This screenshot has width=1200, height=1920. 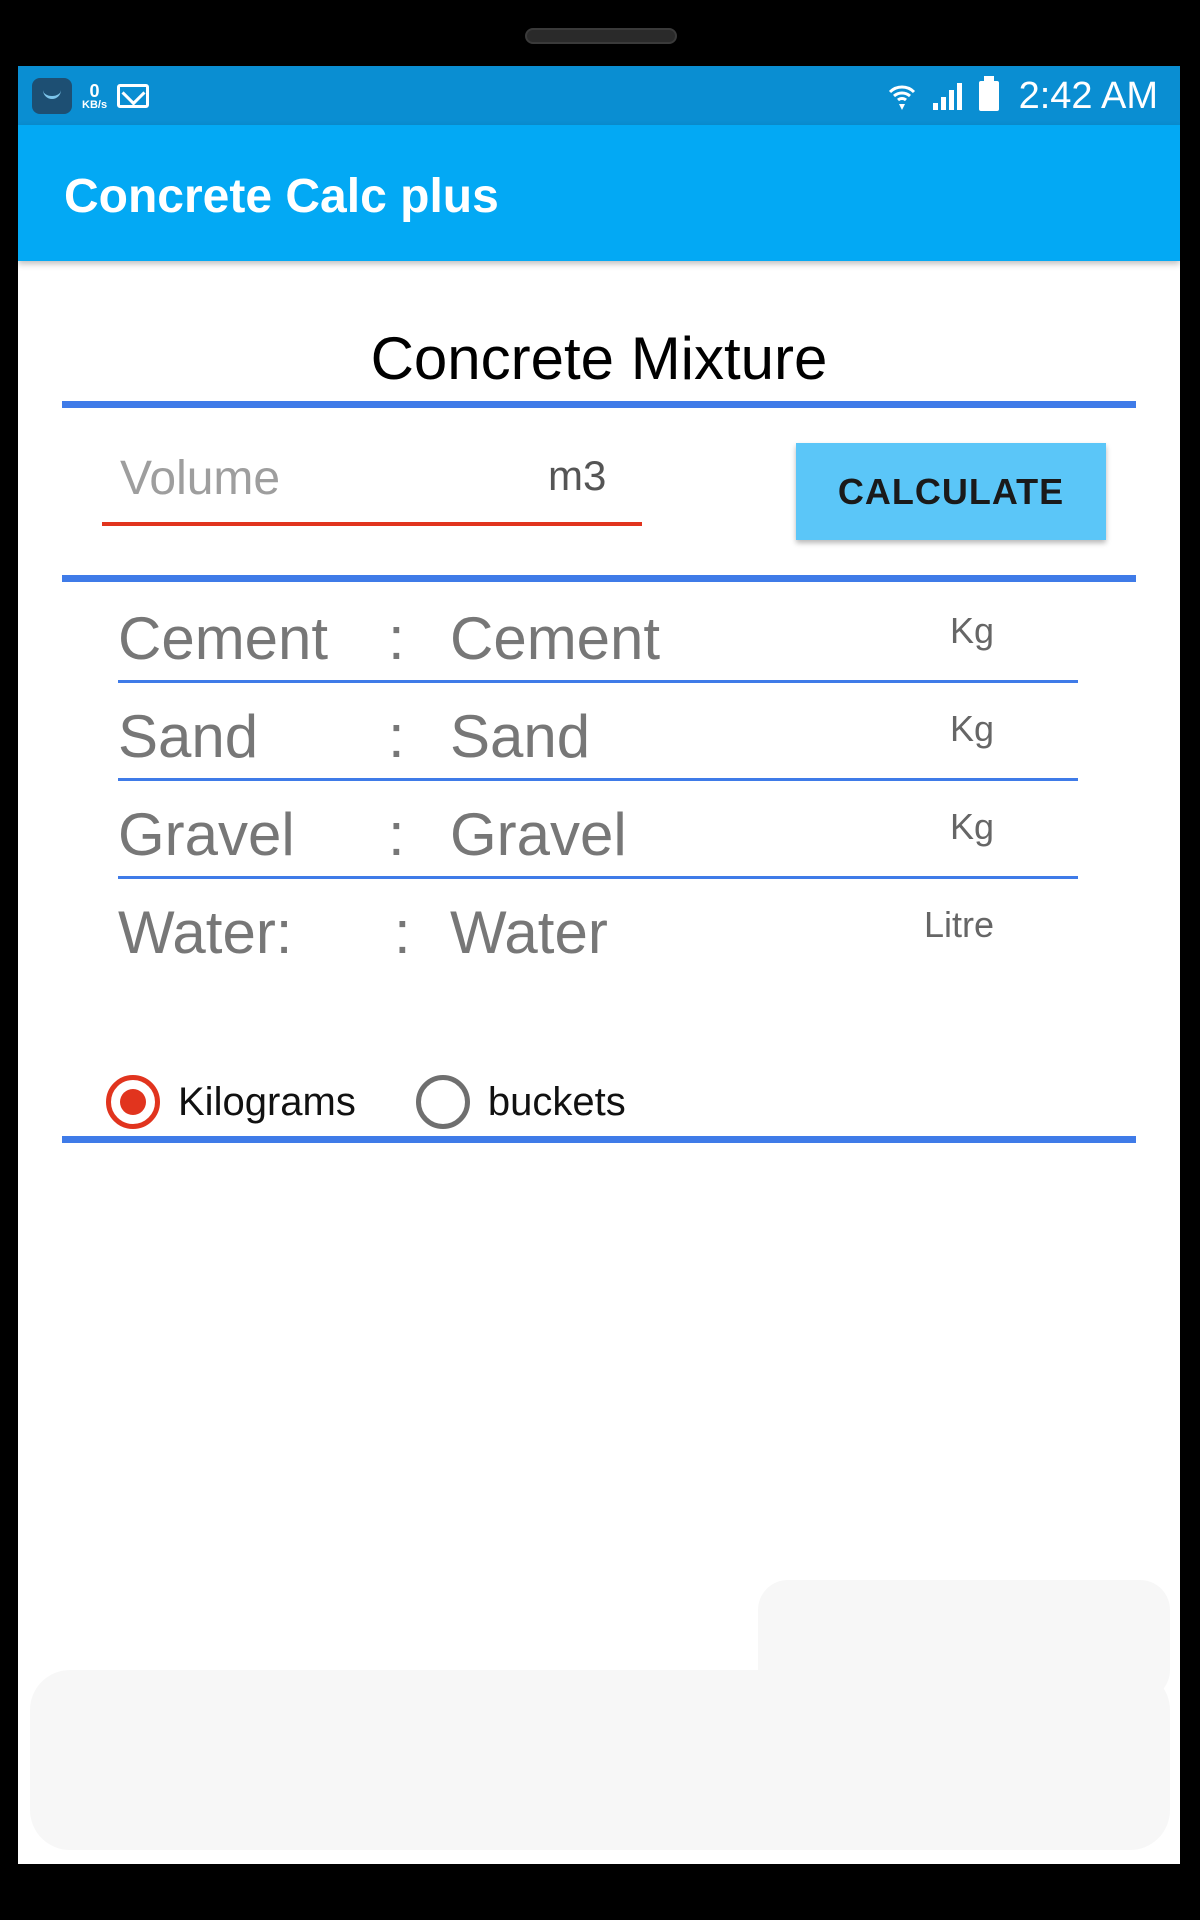 I want to click on radio-kilograms: Kilograms, so click(x=231, y=1102).